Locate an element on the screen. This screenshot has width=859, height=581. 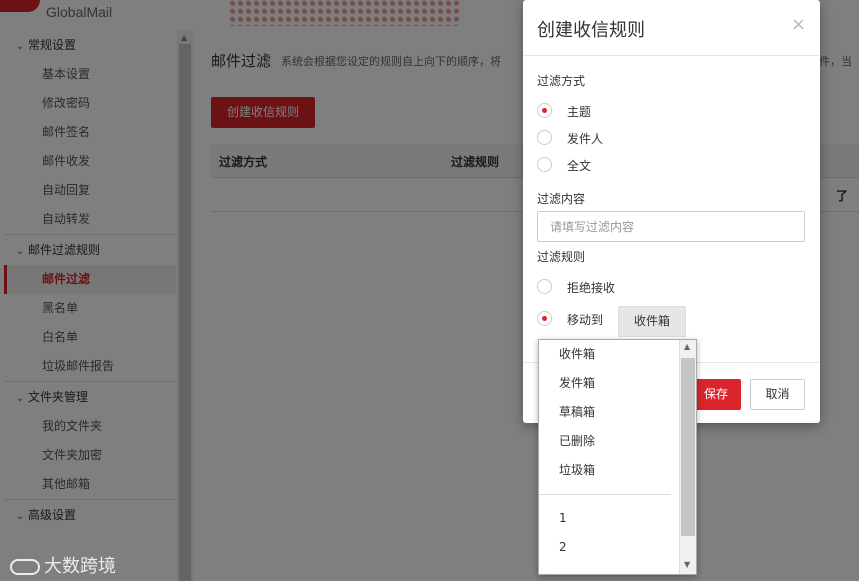
folder-dropdown-list: 收件箱 发件箱 草稿箱 已删除 垃圾箱 1 2 ▲ ▼ is located at coordinates (617, 457).